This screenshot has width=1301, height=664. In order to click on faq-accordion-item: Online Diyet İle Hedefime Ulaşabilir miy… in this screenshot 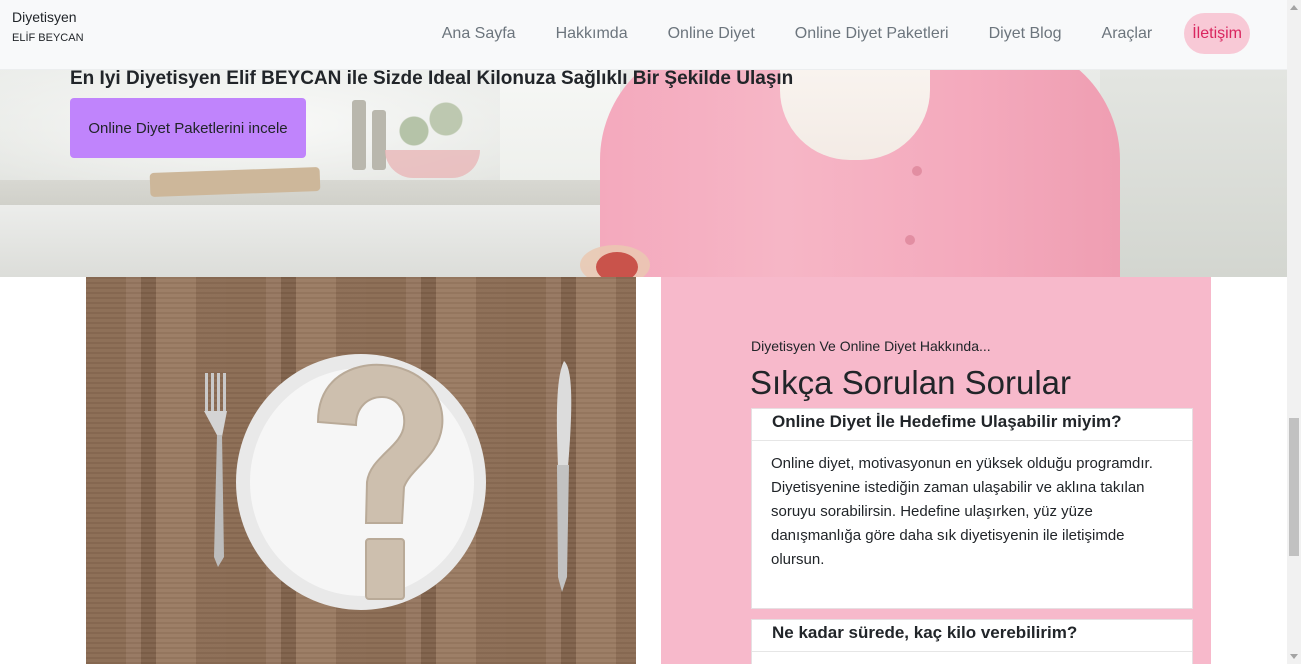, I will do `click(972, 508)`.